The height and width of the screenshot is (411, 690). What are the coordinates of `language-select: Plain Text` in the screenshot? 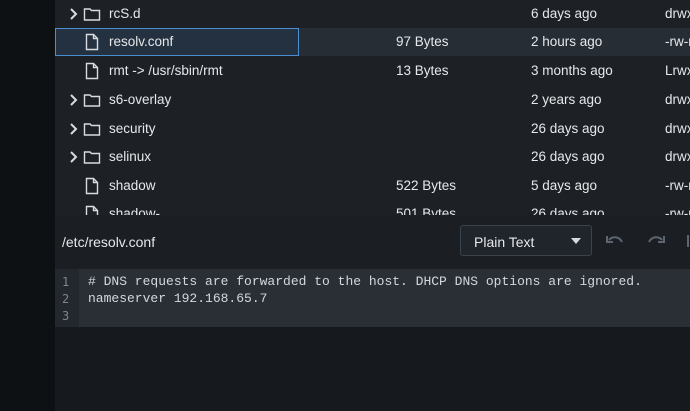 It's located at (526, 240).